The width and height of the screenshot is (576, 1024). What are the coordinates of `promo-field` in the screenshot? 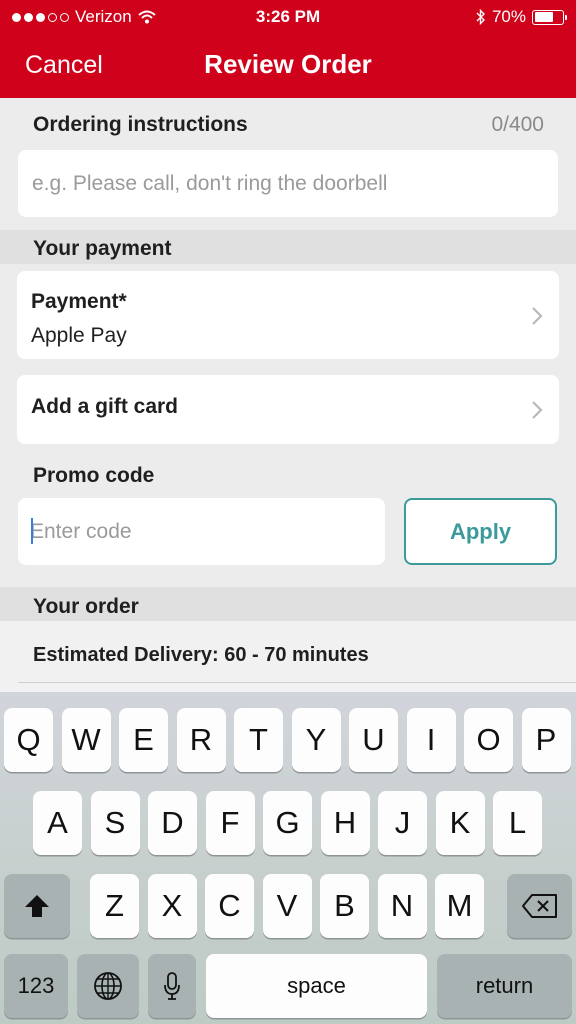 It's located at (201, 531).